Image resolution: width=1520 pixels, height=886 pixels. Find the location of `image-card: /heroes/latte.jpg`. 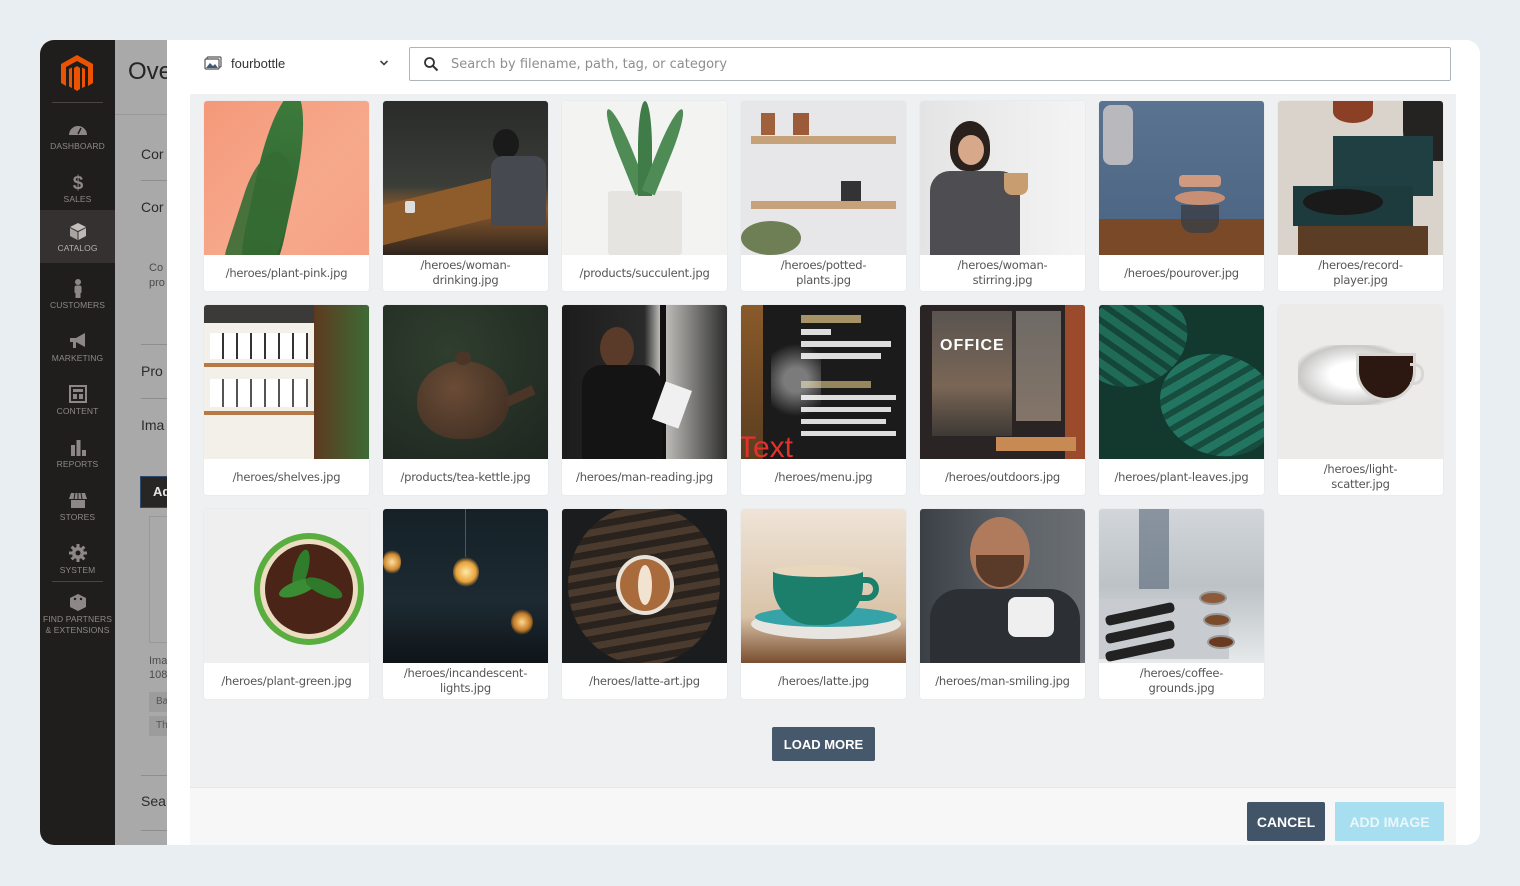

image-card: /heroes/latte.jpg is located at coordinates (823, 604).